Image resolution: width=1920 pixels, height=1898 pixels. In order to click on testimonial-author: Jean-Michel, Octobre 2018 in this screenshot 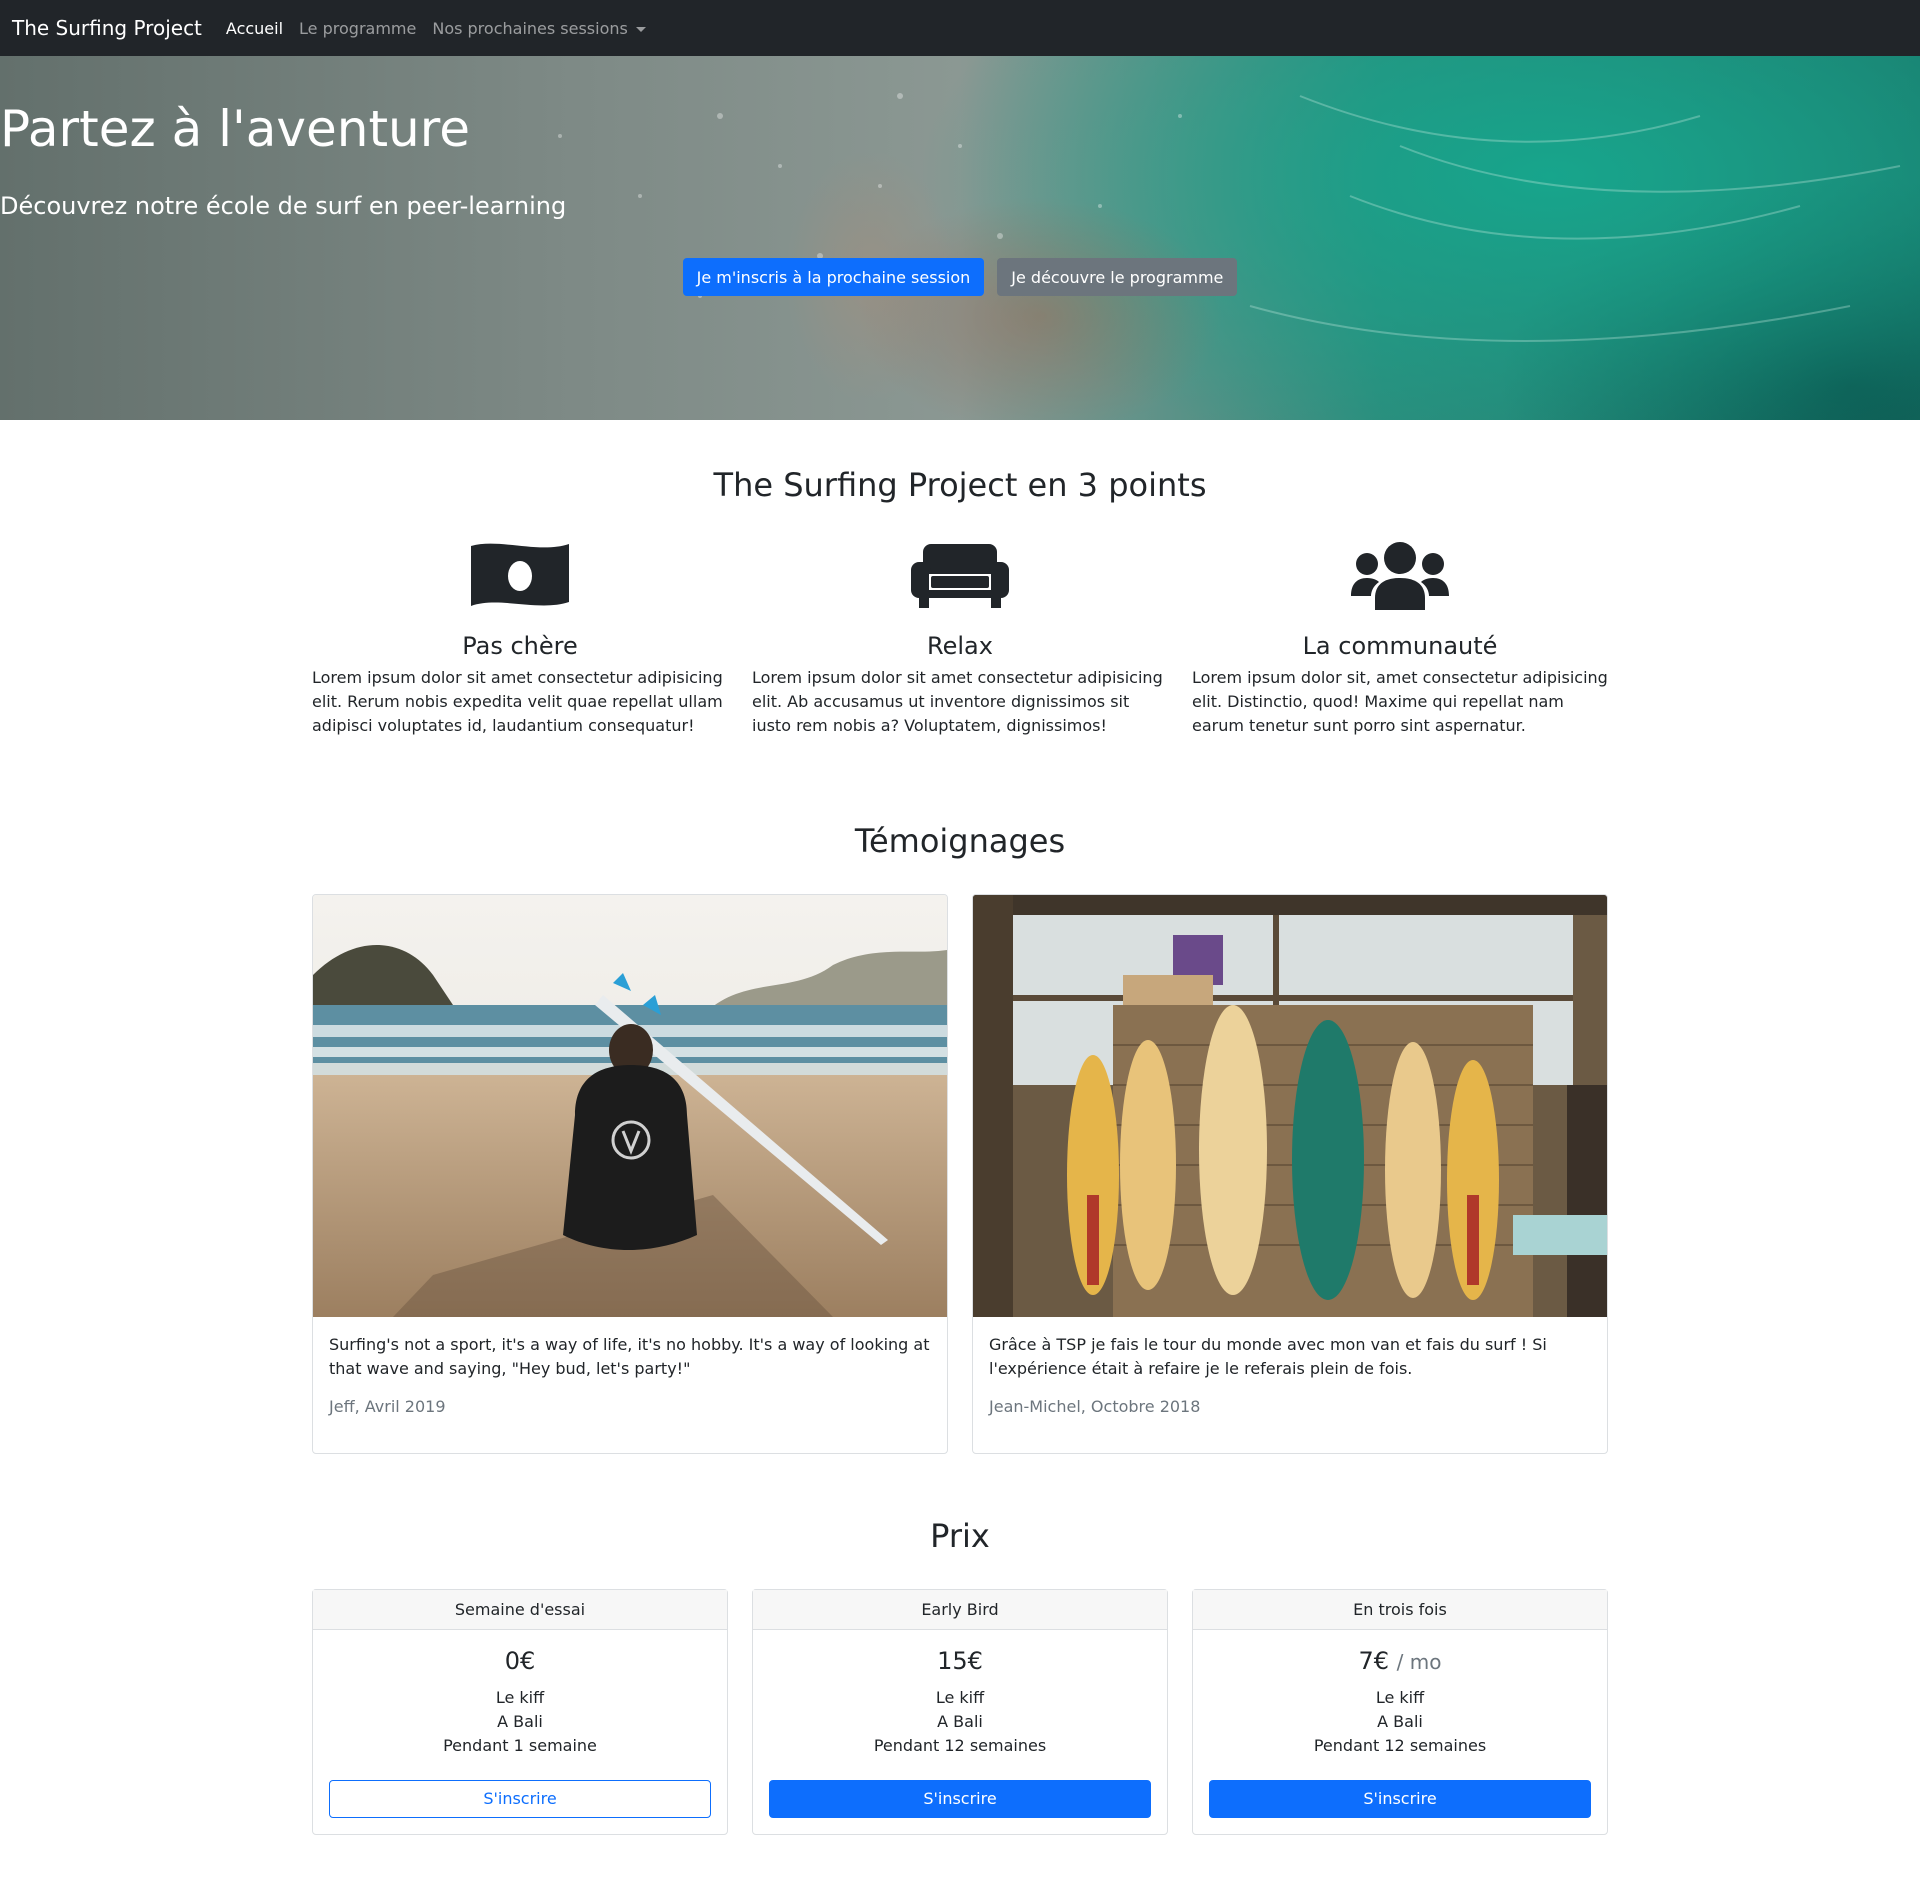, I will do `click(1095, 1406)`.